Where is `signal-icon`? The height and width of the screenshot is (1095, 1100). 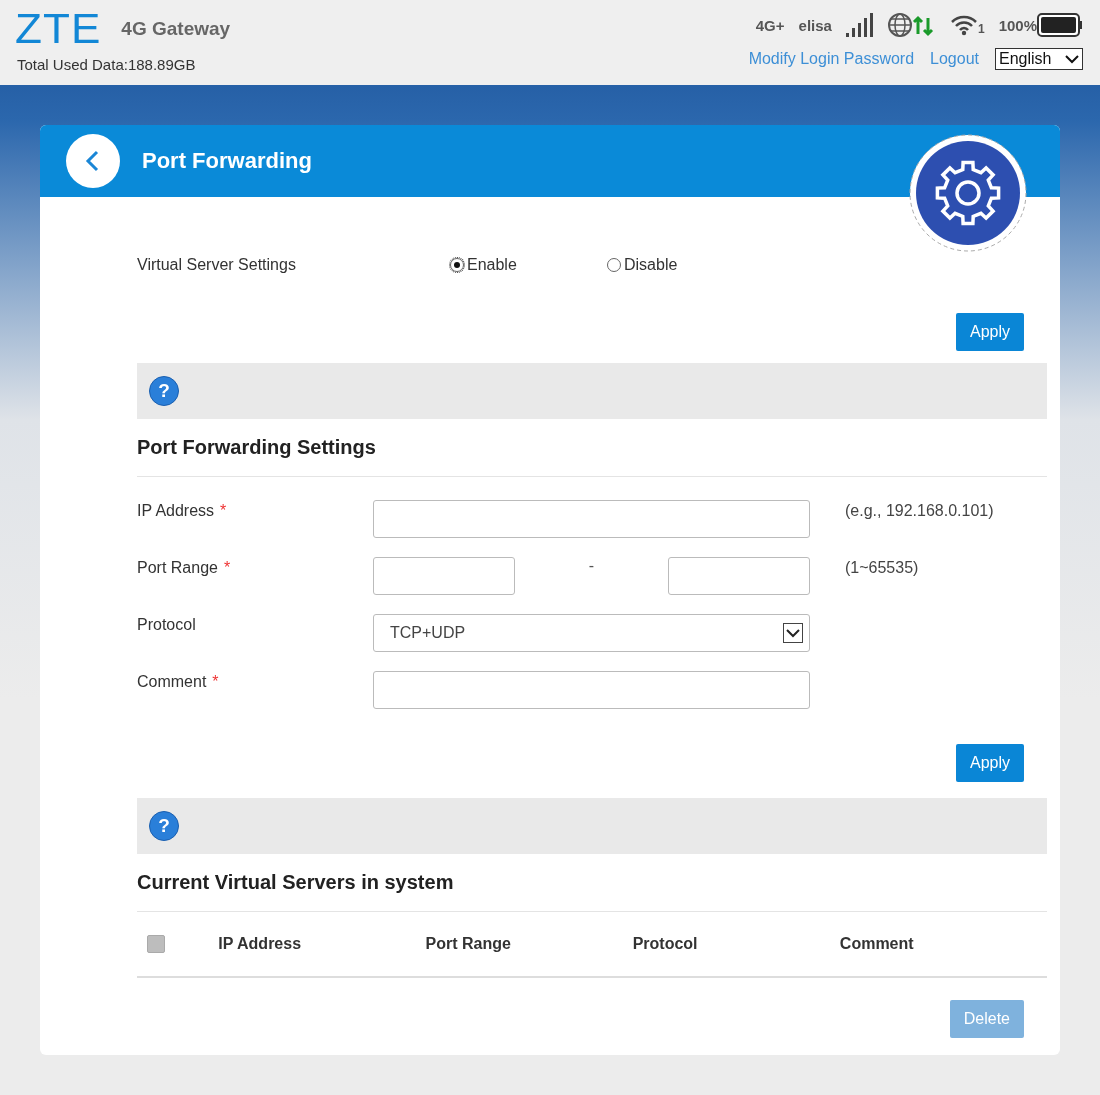 signal-icon is located at coordinates (859, 25).